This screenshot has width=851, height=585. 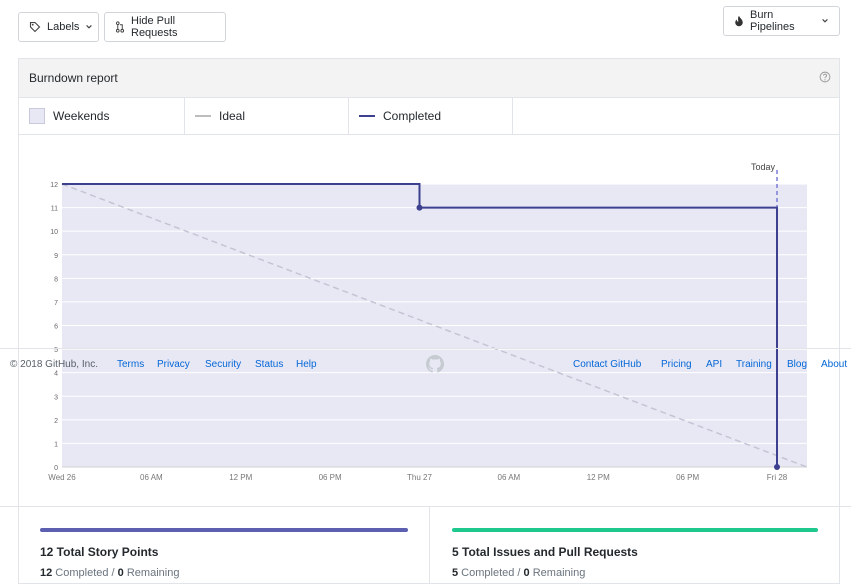 I want to click on story-points-completed-label: Completed /, so click(x=85, y=573).